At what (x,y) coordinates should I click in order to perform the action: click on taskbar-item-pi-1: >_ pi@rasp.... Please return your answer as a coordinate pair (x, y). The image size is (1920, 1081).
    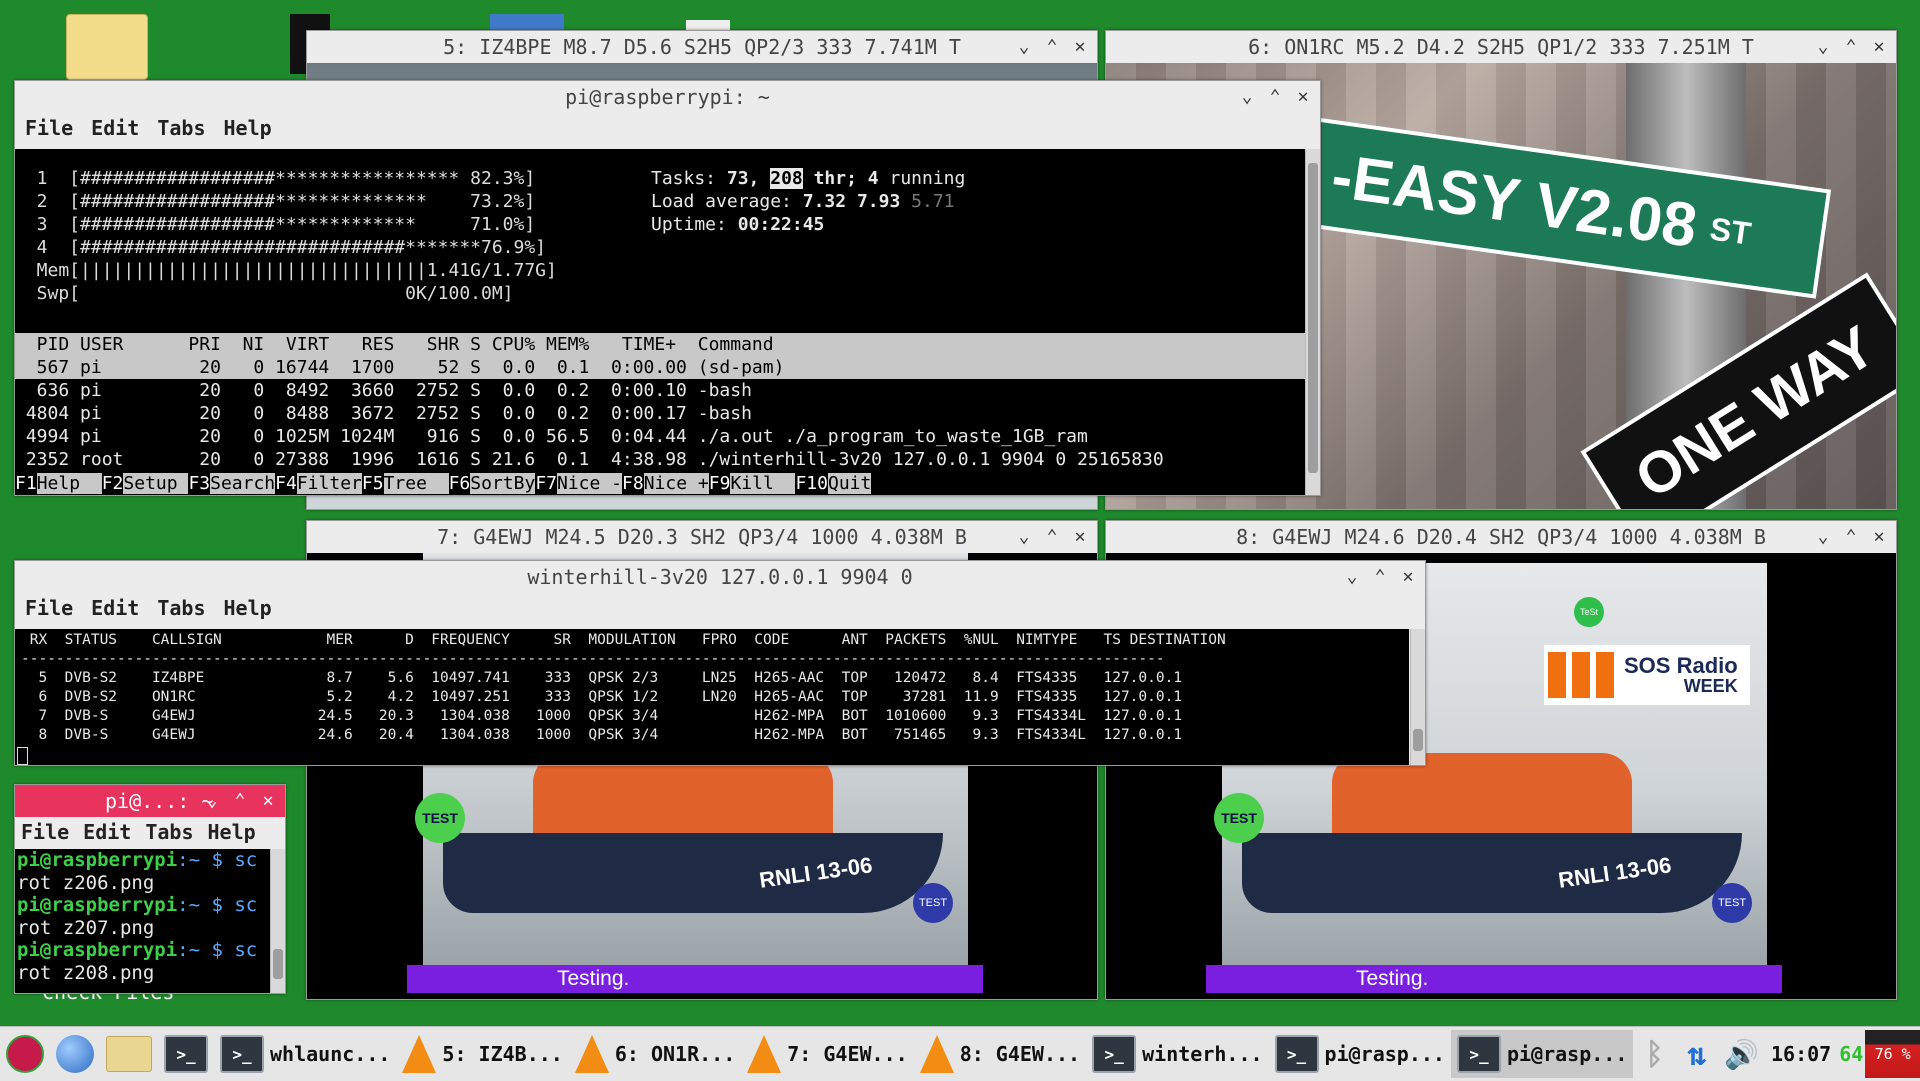
    Looking at the image, I should click on (1360, 1054).